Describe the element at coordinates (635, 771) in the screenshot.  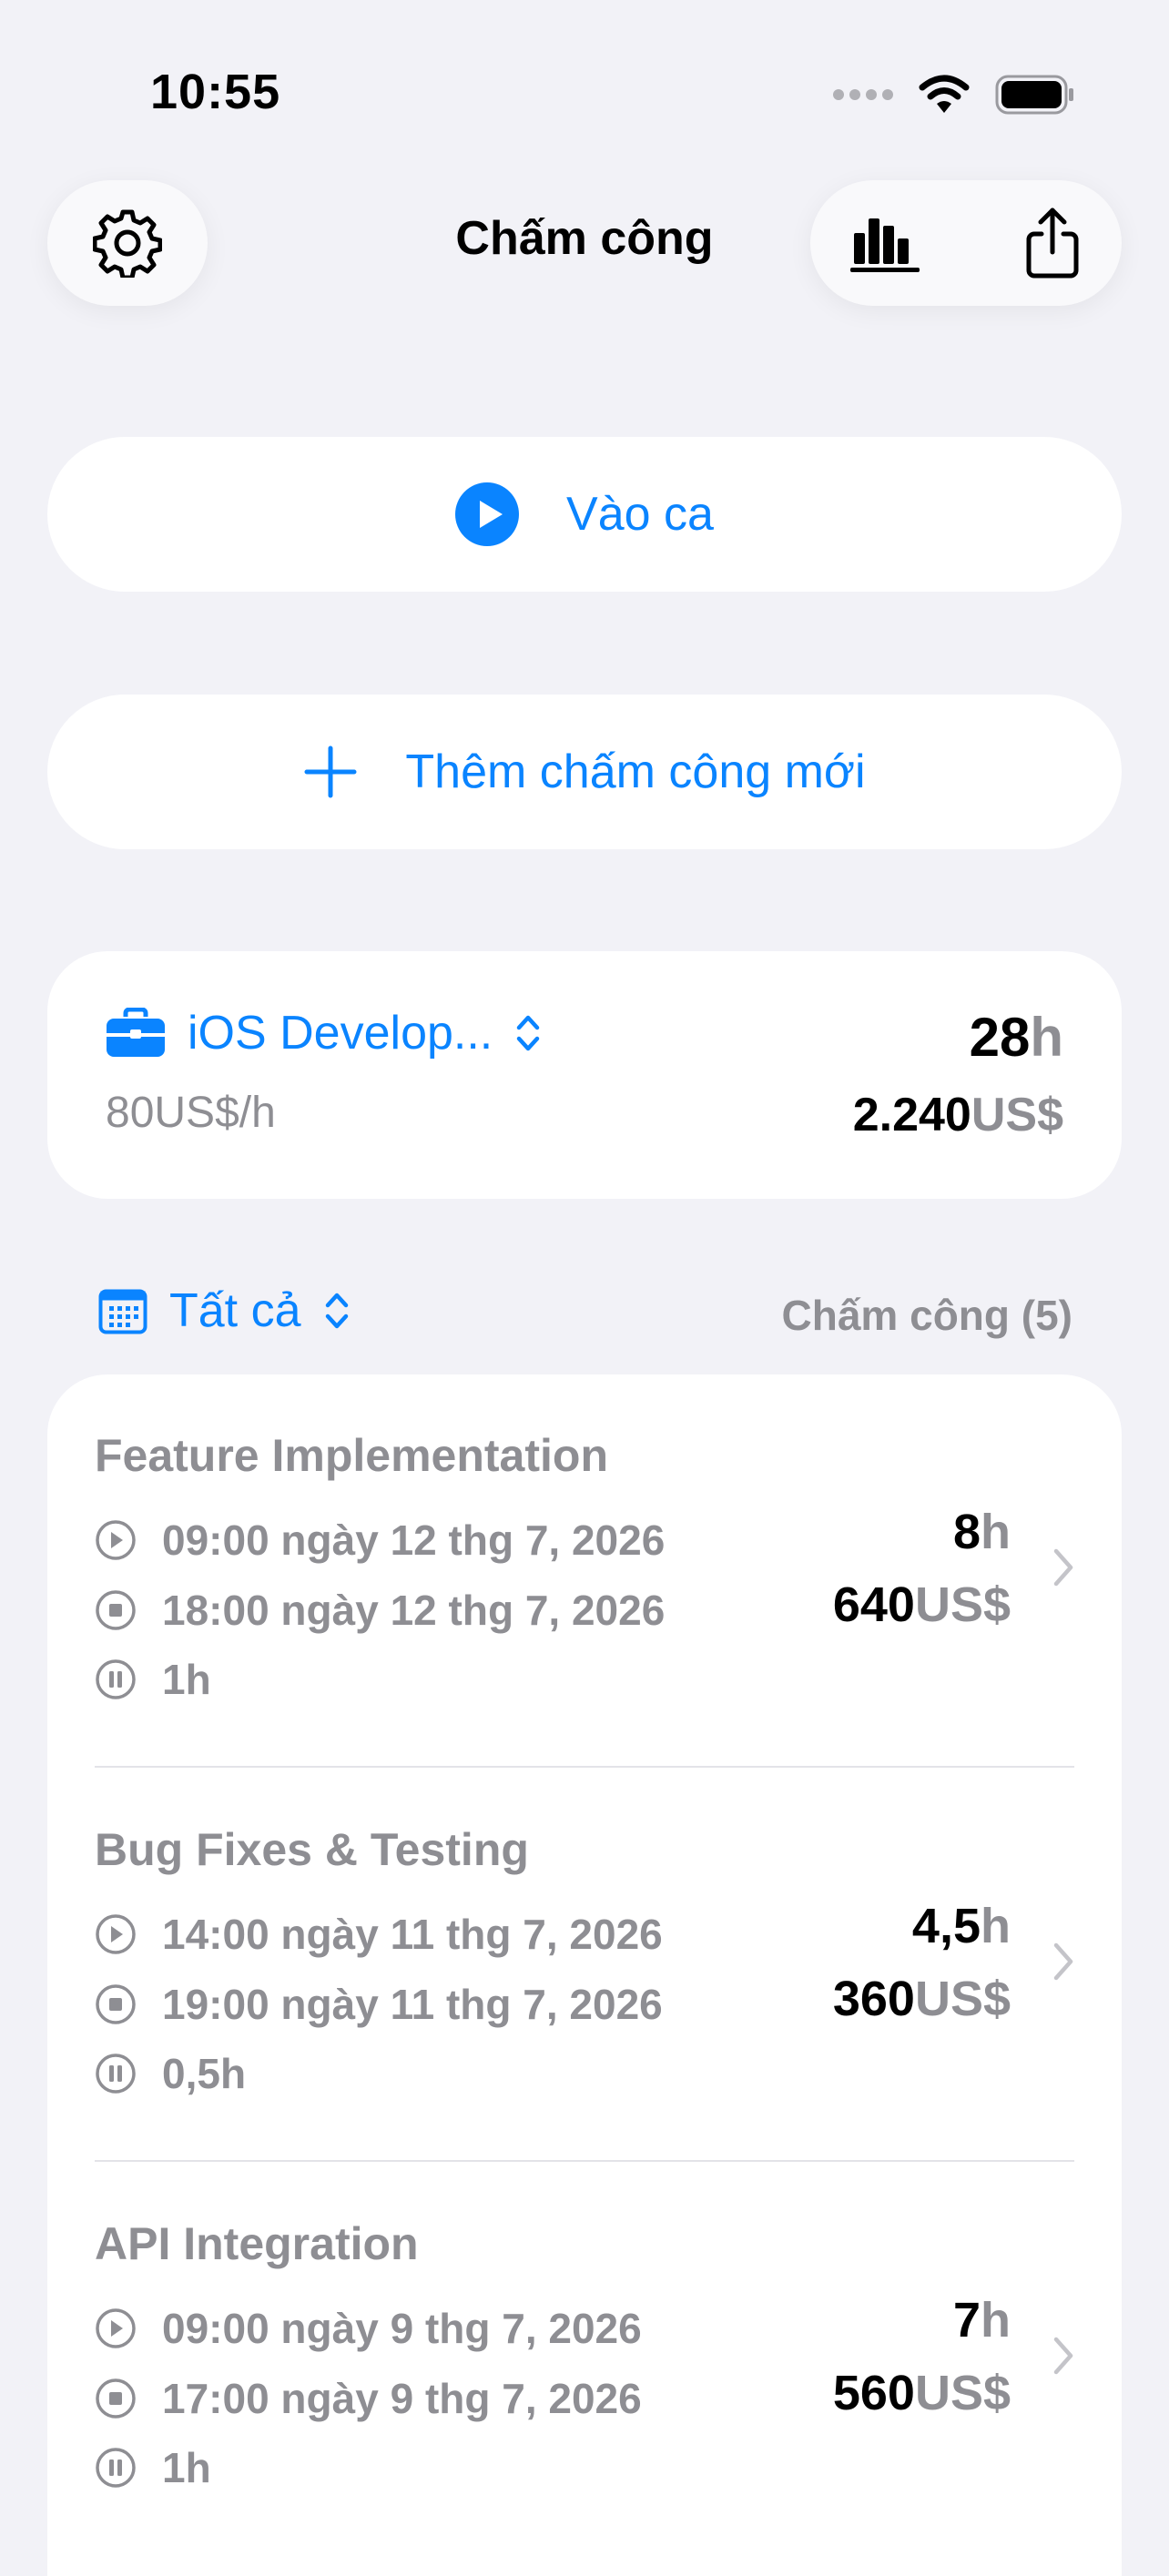
I see `add-timesheet-label: Thêm chấm công mới` at that location.